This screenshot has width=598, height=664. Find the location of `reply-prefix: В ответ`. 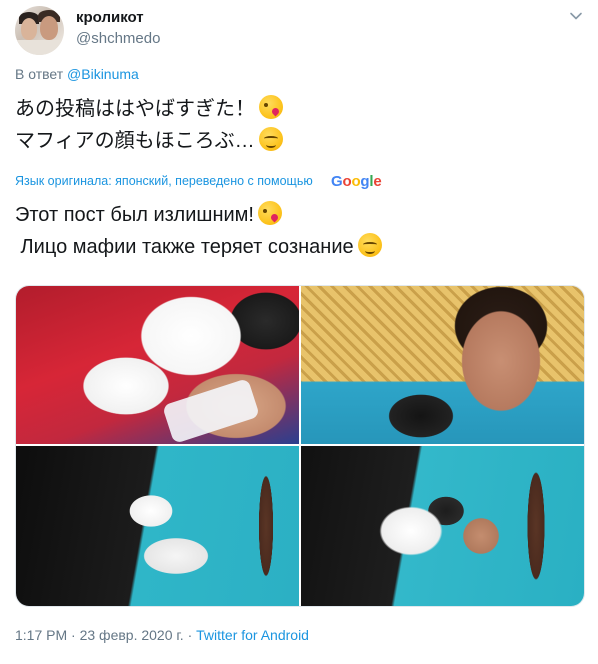

reply-prefix: В ответ is located at coordinates (39, 74).